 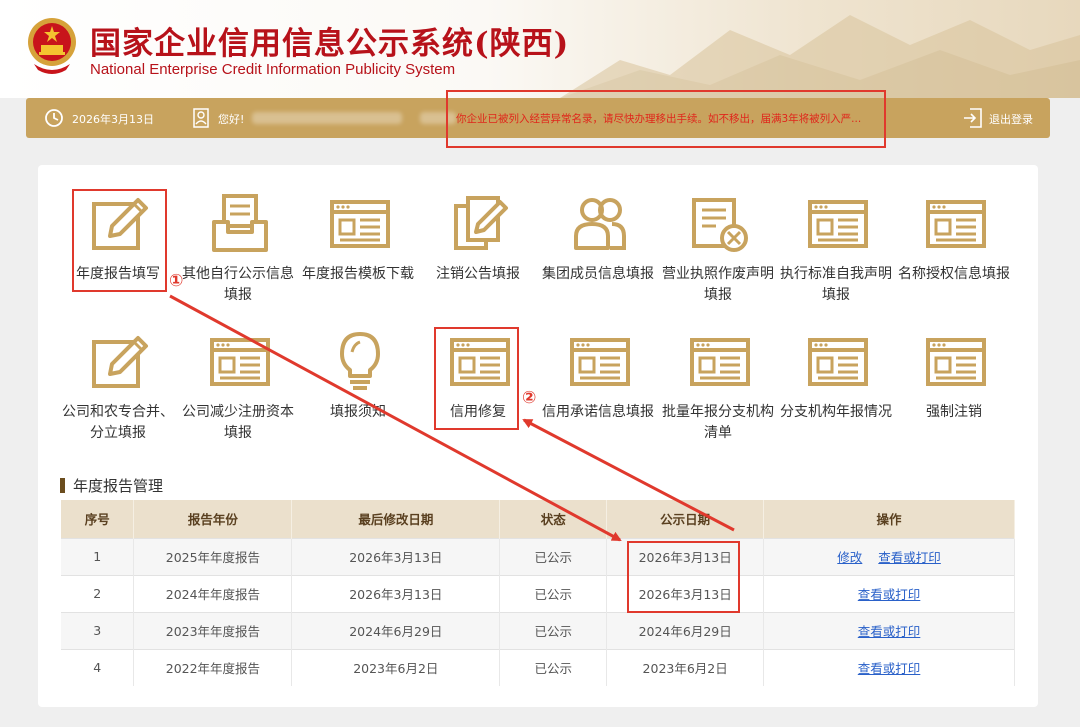 I want to click on section-bar, so click(x=62, y=485).